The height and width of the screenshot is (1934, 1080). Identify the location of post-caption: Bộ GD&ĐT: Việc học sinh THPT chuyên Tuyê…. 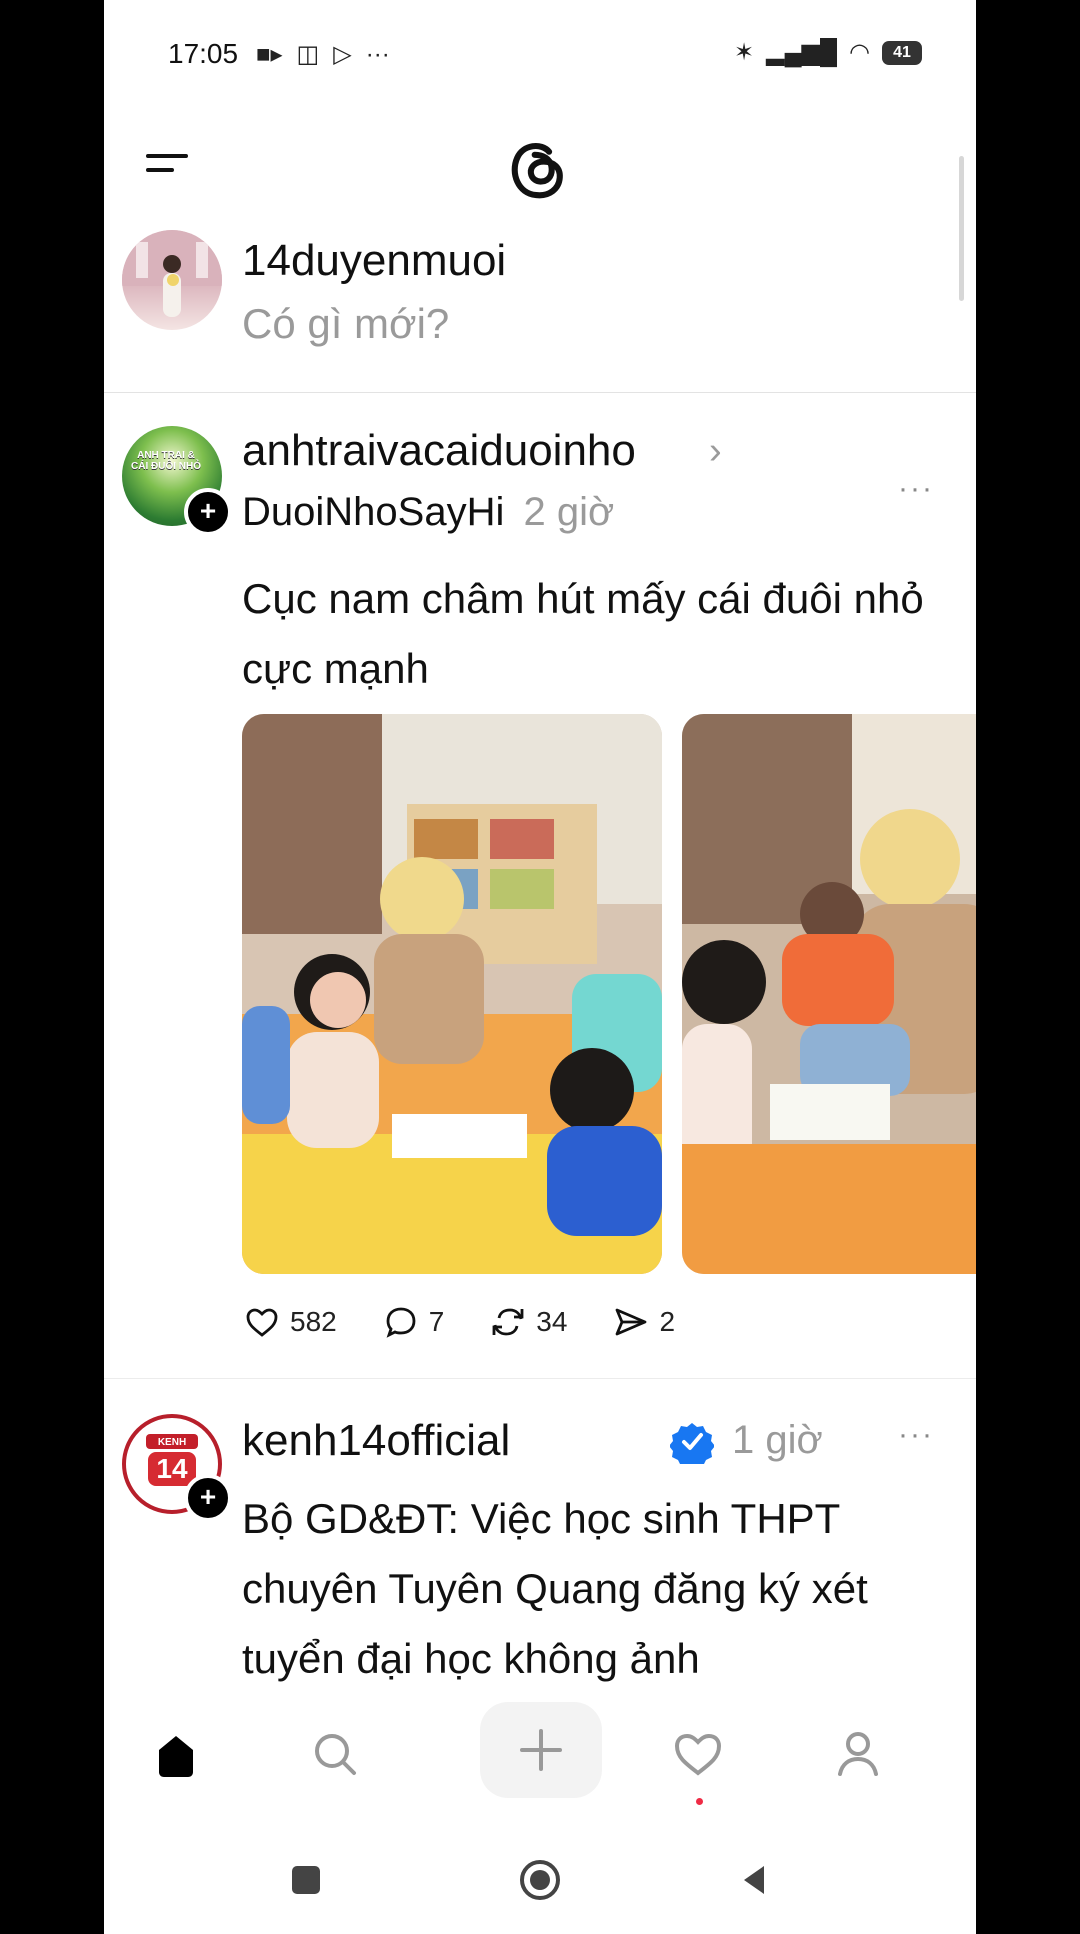
(587, 1589).